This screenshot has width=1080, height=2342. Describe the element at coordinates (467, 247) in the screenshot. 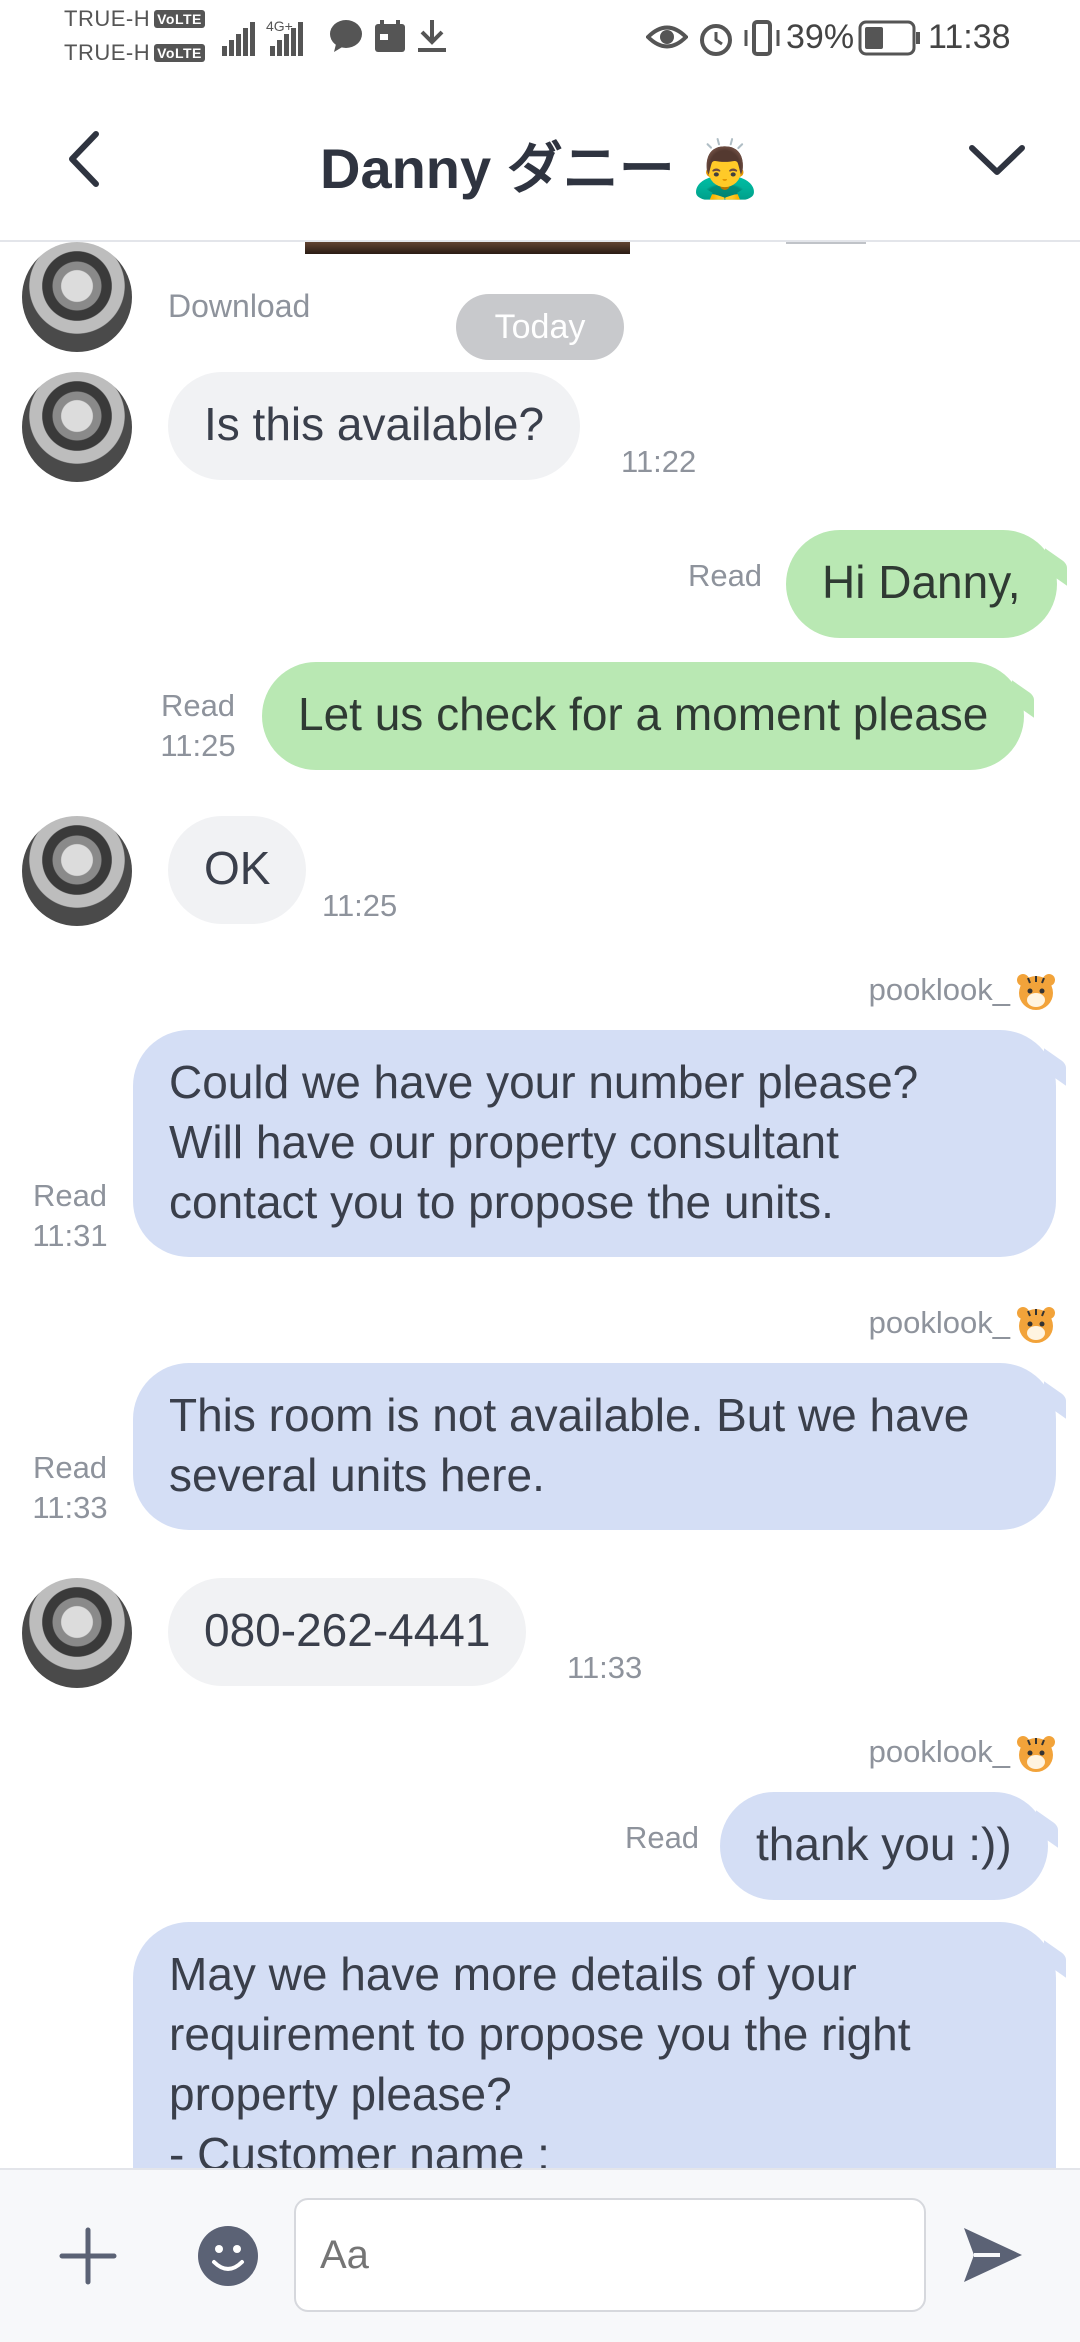

I see `previous-image-edge` at that location.